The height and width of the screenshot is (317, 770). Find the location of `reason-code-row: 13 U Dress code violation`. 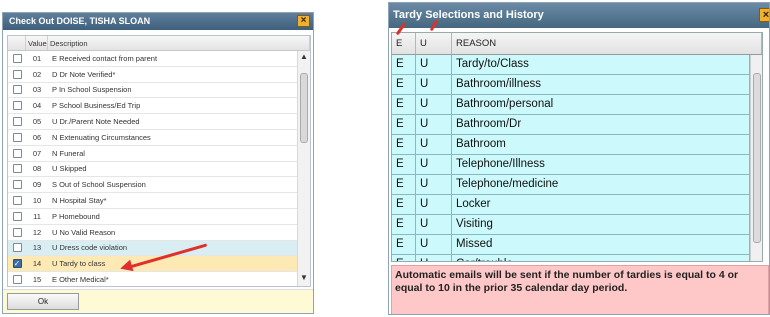

reason-code-row: 13 U Dress code violation is located at coordinates (152, 248).